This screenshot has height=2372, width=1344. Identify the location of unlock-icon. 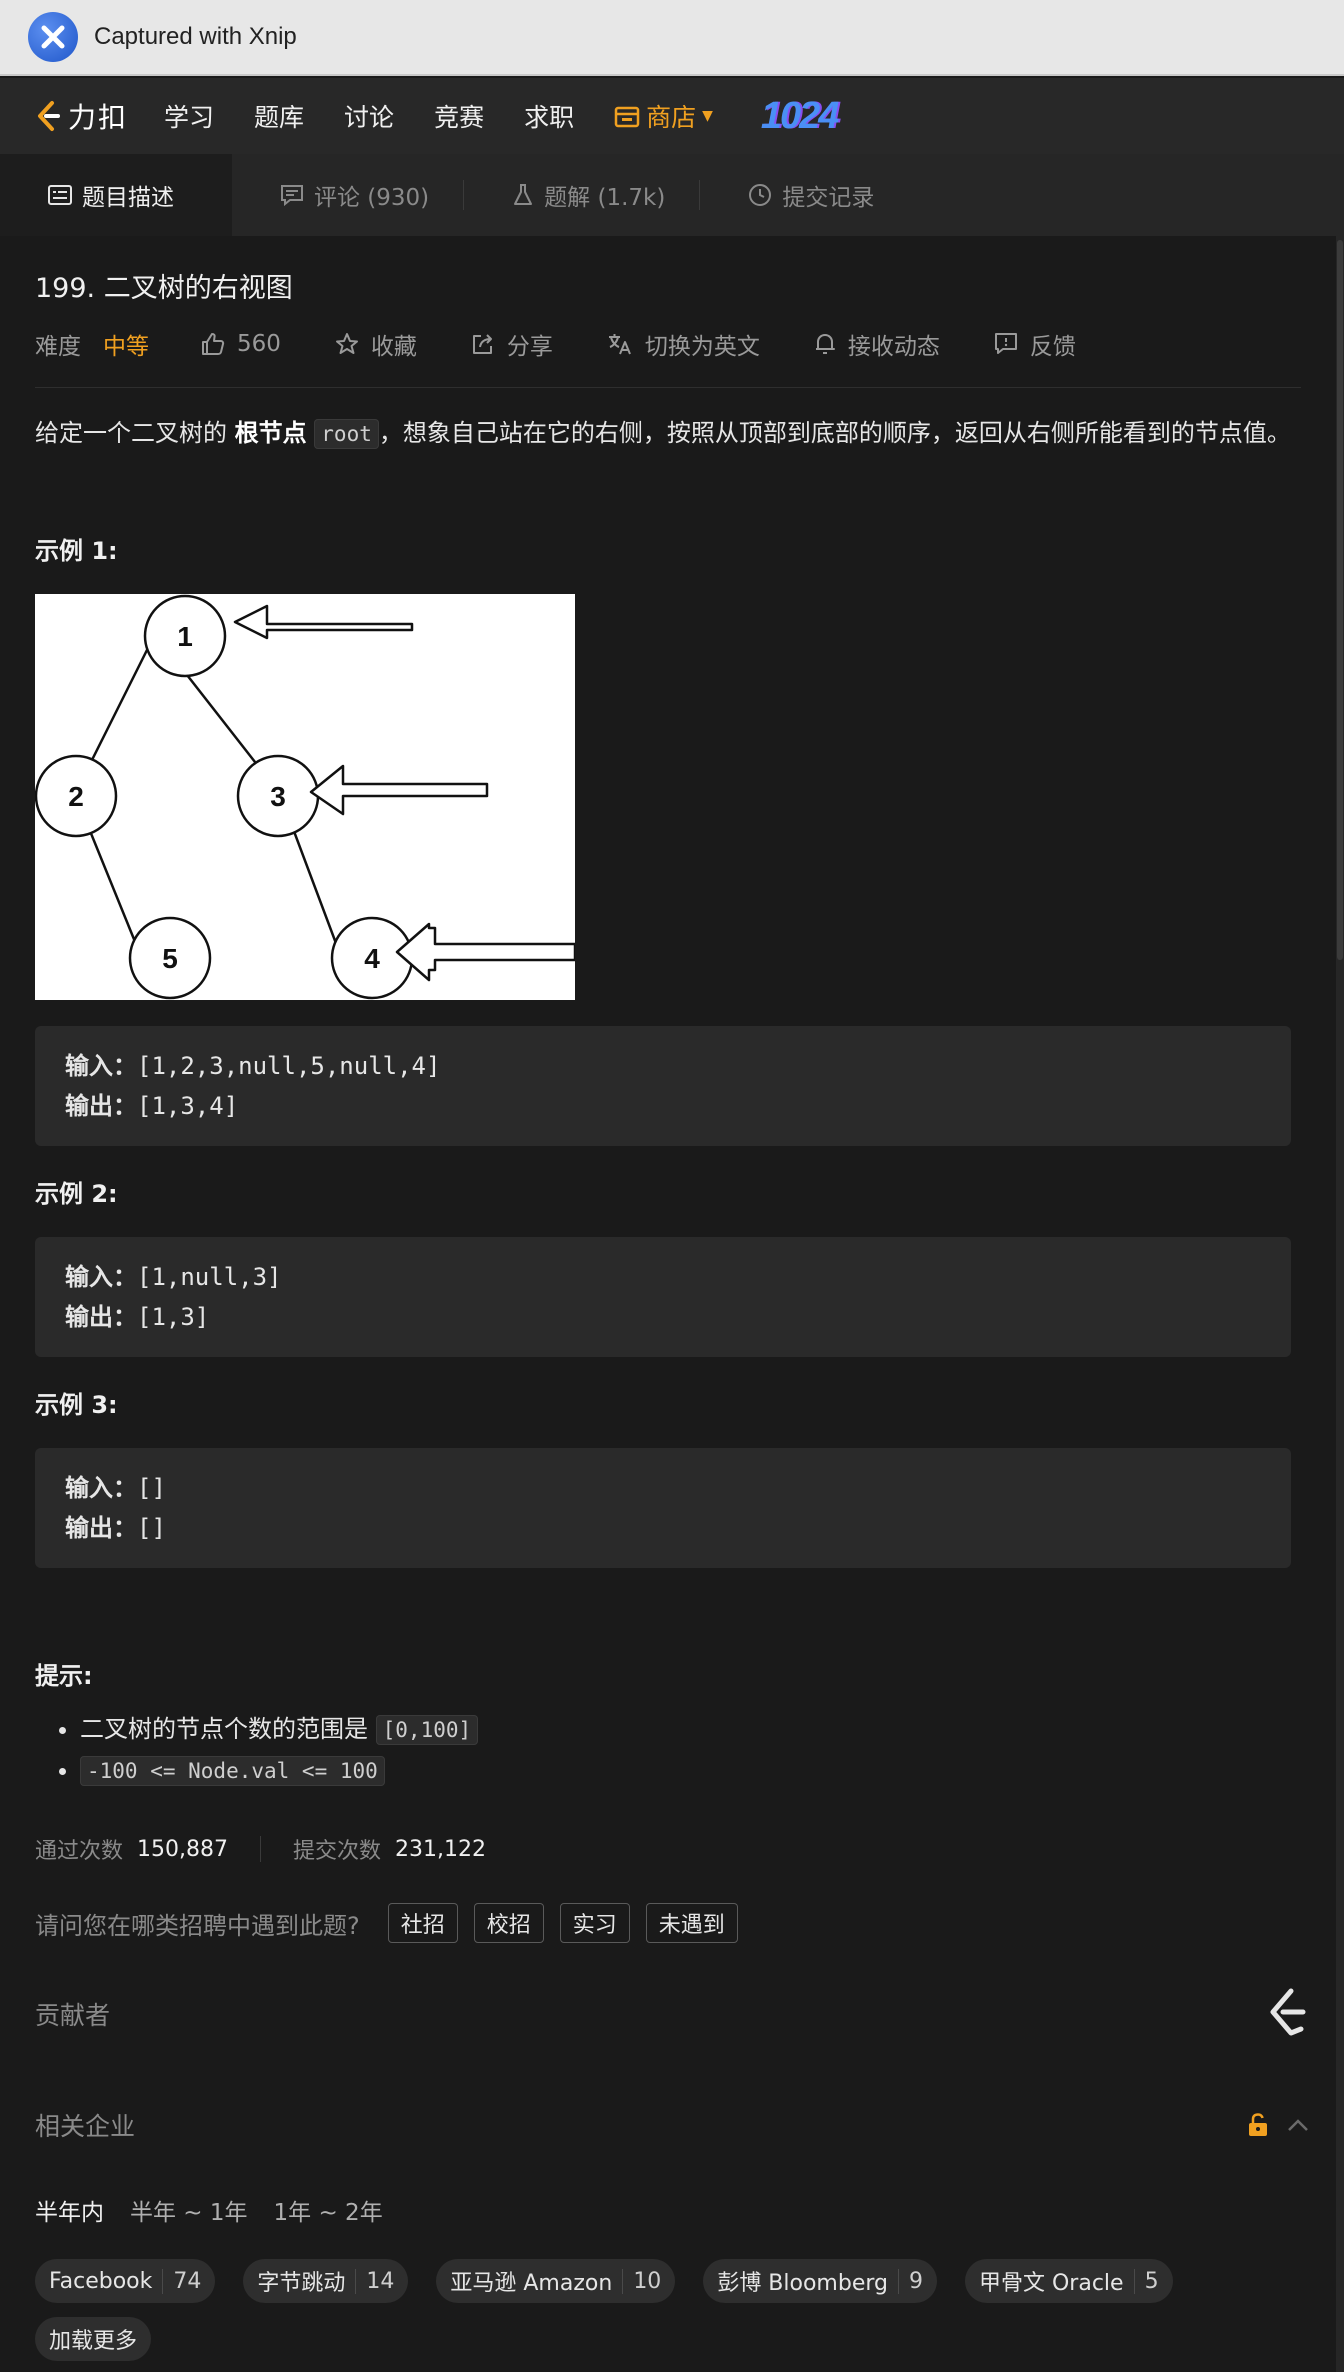
(1258, 2125).